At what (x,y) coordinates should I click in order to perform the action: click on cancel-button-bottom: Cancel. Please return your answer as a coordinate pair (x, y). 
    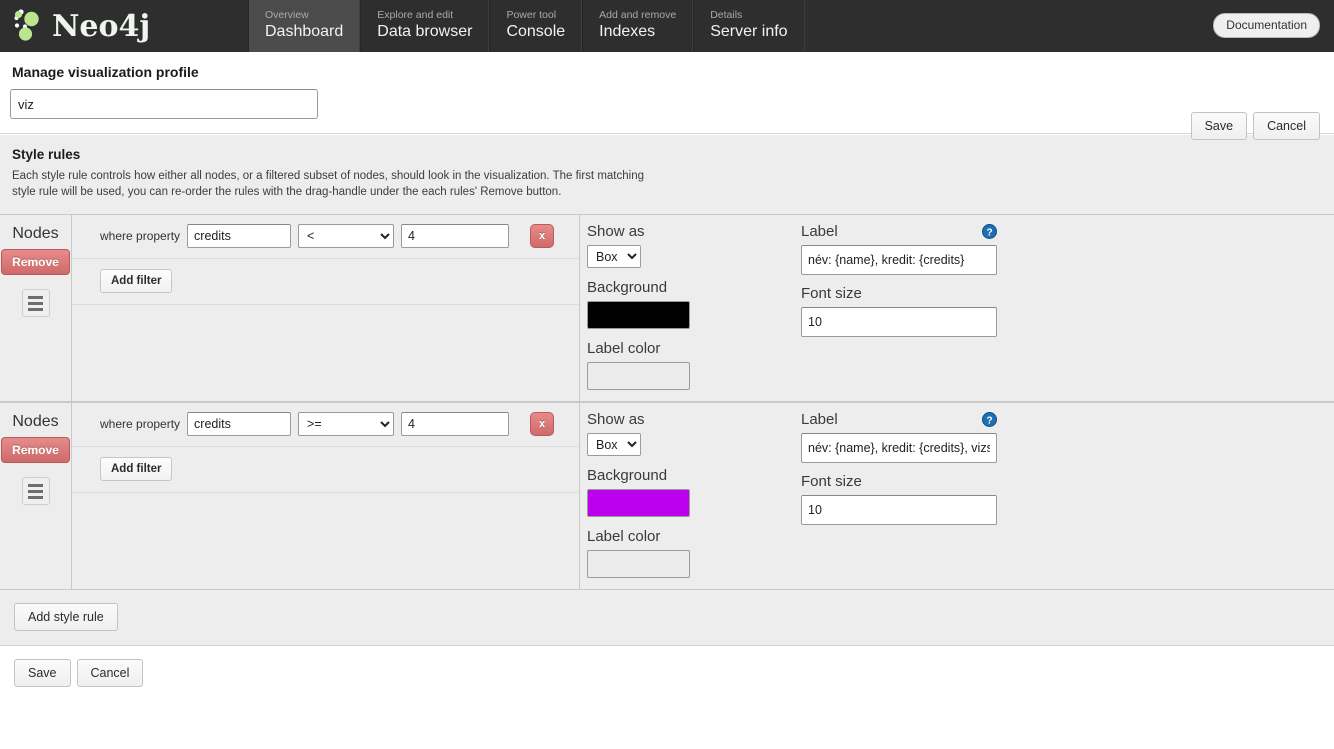
    Looking at the image, I should click on (110, 673).